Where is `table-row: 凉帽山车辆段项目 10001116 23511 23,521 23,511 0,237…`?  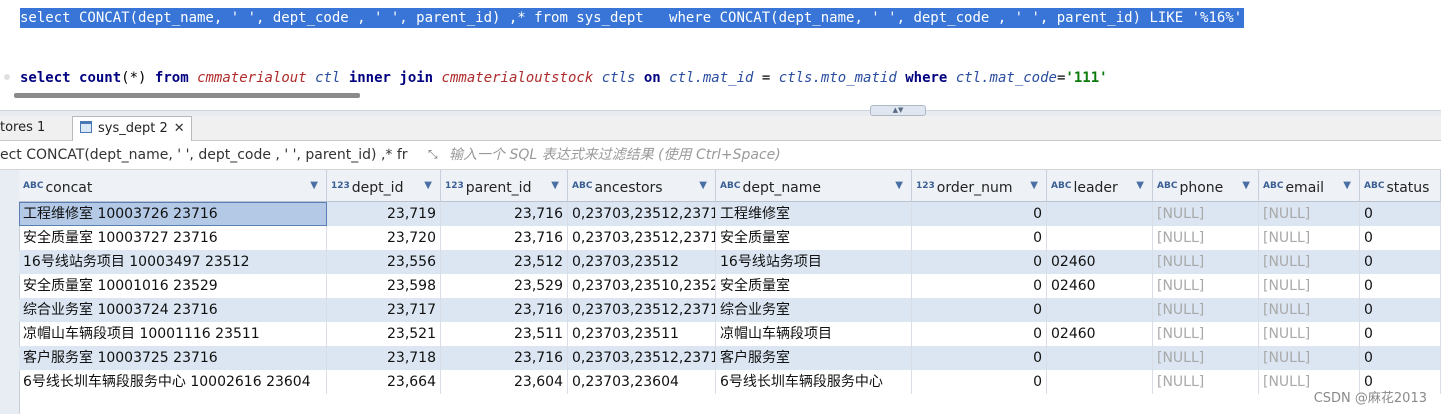
table-row: 凉帽山车辆段项目 10001116 23511 23,521 23,511 0,237… is located at coordinates (730, 334).